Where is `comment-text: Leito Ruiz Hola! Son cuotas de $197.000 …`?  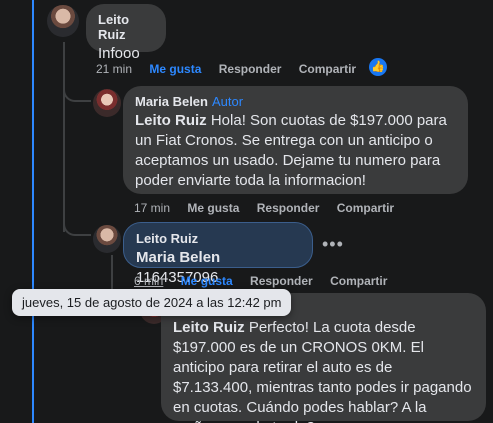 comment-text: Leito Ruiz Hola! Son cuotas de $197.000 … is located at coordinates (295, 151).